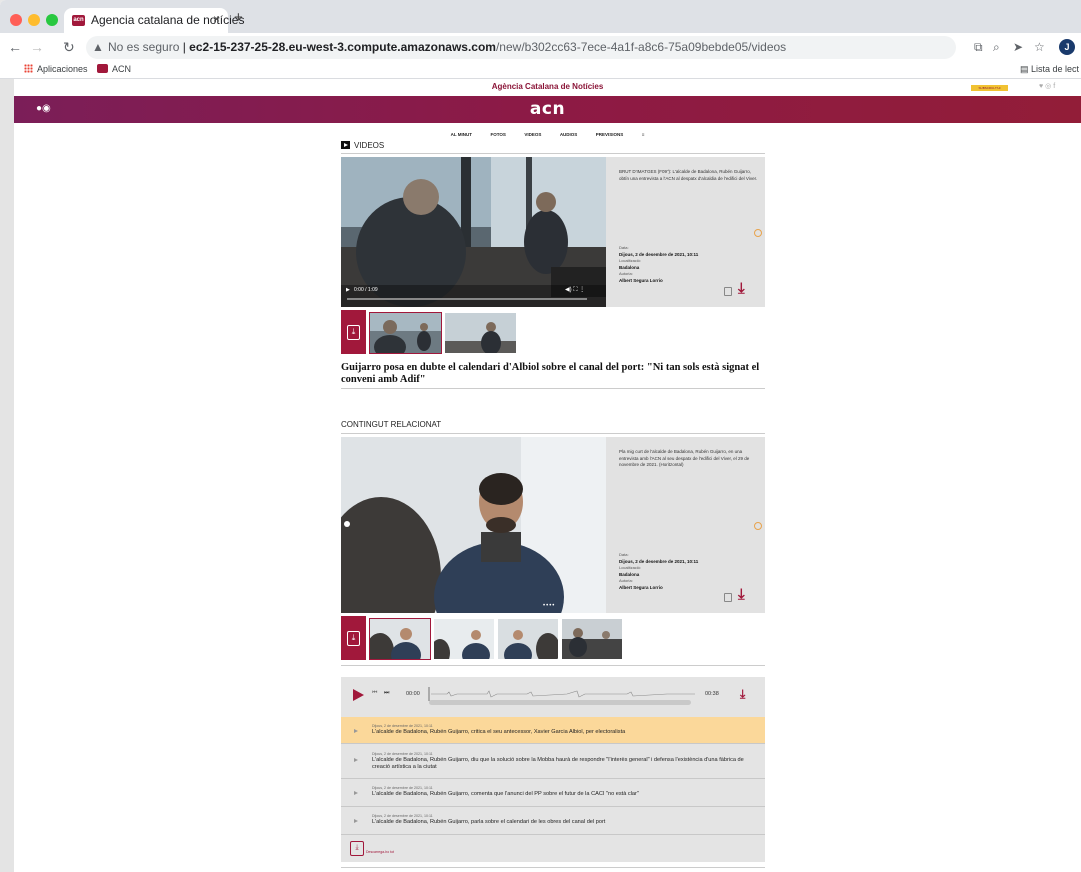 The width and height of the screenshot is (1081, 872). What do you see at coordinates (391, 424) in the screenshot?
I see `related-heading: CONTINGUT RELACIONAT` at bounding box center [391, 424].